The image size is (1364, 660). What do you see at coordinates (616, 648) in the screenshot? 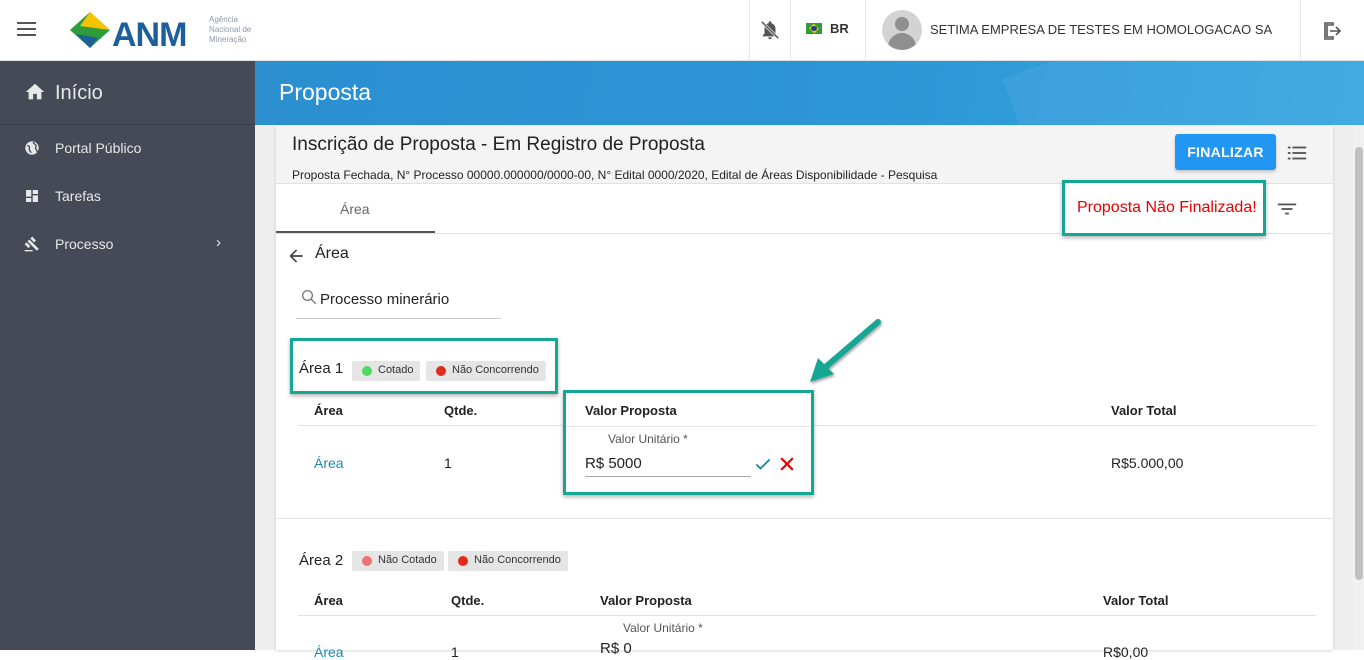
I see `valor-unitario-input: R$ 0` at bounding box center [616, 648].